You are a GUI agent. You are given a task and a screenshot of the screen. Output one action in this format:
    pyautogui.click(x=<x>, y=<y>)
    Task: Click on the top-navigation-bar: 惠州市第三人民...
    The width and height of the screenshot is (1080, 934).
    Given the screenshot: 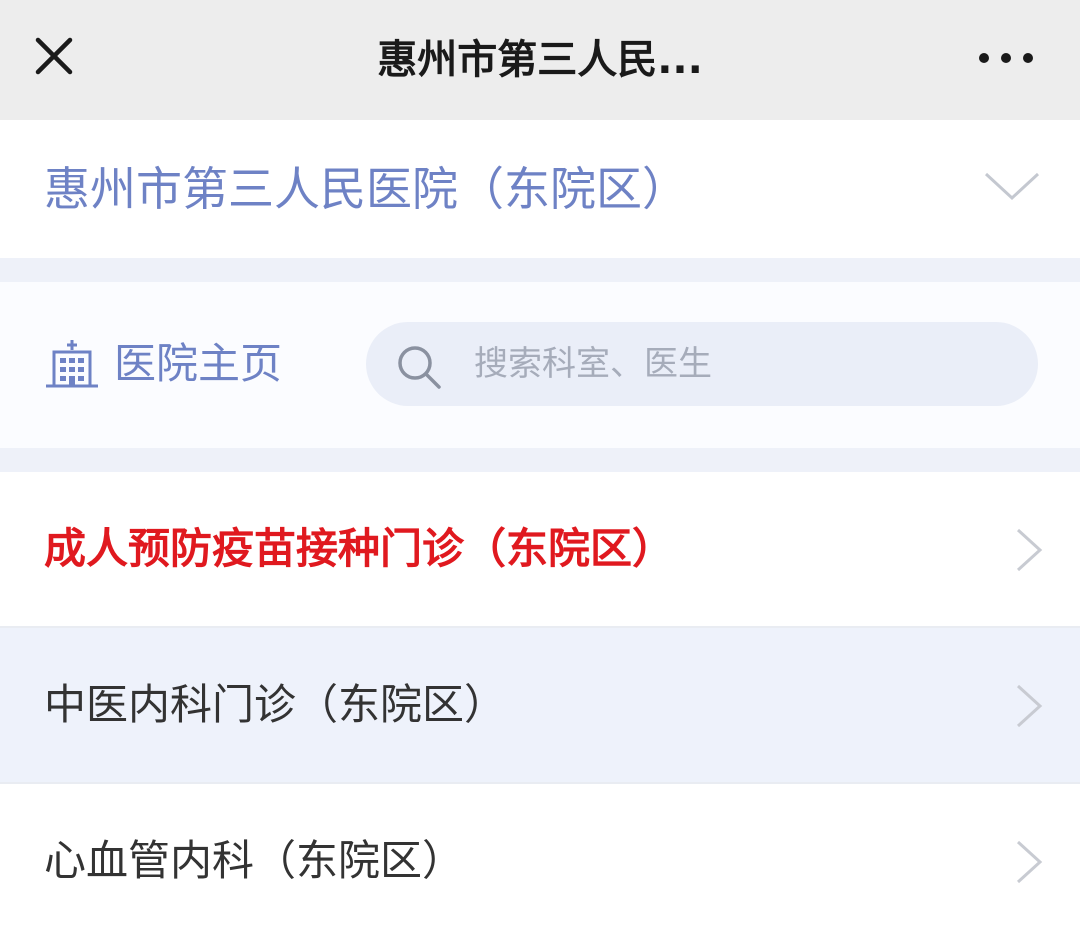 What is the action you would take?
    pyautogui.click(x=540, y=60)
    